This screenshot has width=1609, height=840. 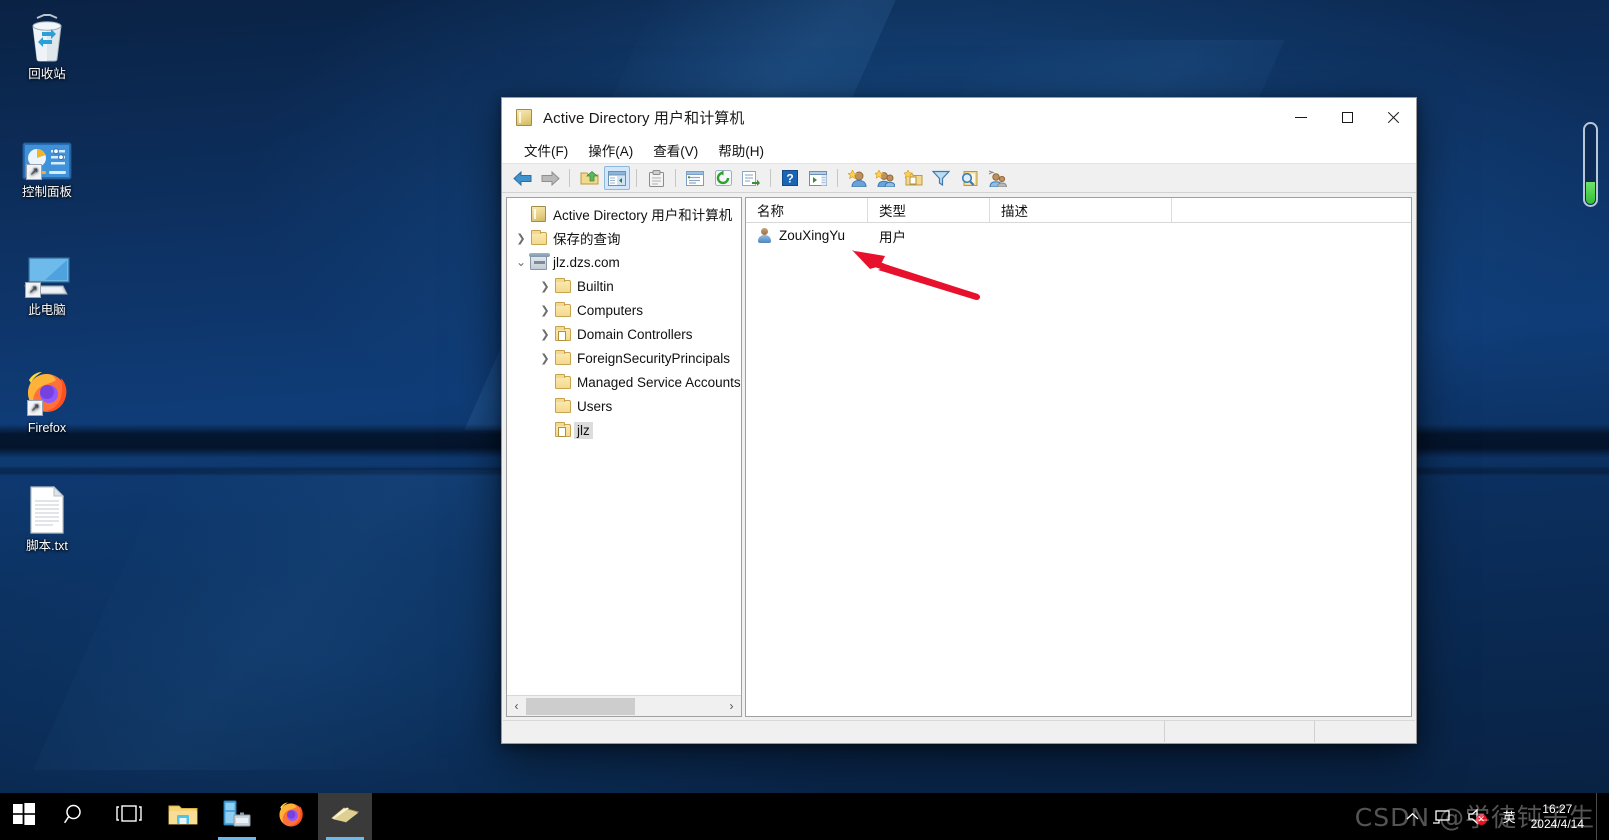 I want to click on status-segment-b, so click(x=1365, y=731).